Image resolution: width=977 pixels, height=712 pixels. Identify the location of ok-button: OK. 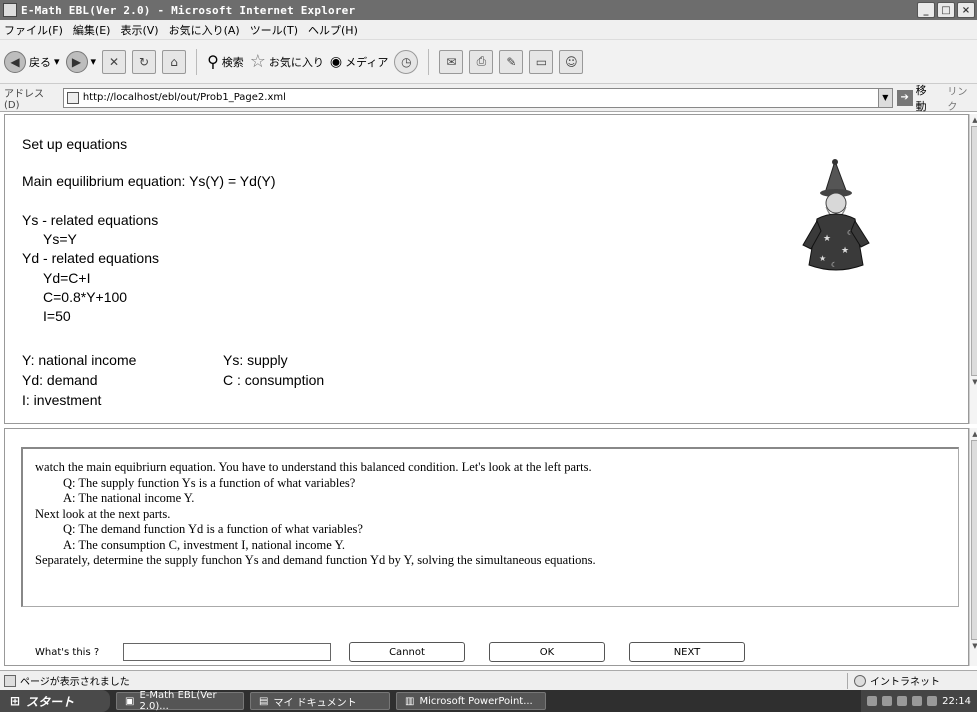
(547, 652).